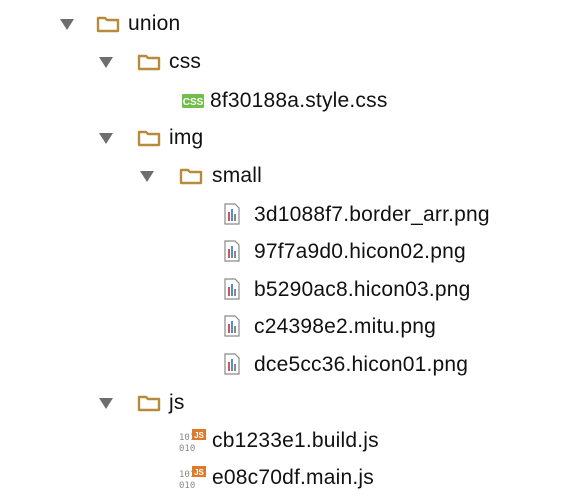 This screenshot has height=500, width=566. I want to click on css-file-icon: CSS, so click(193, 101).